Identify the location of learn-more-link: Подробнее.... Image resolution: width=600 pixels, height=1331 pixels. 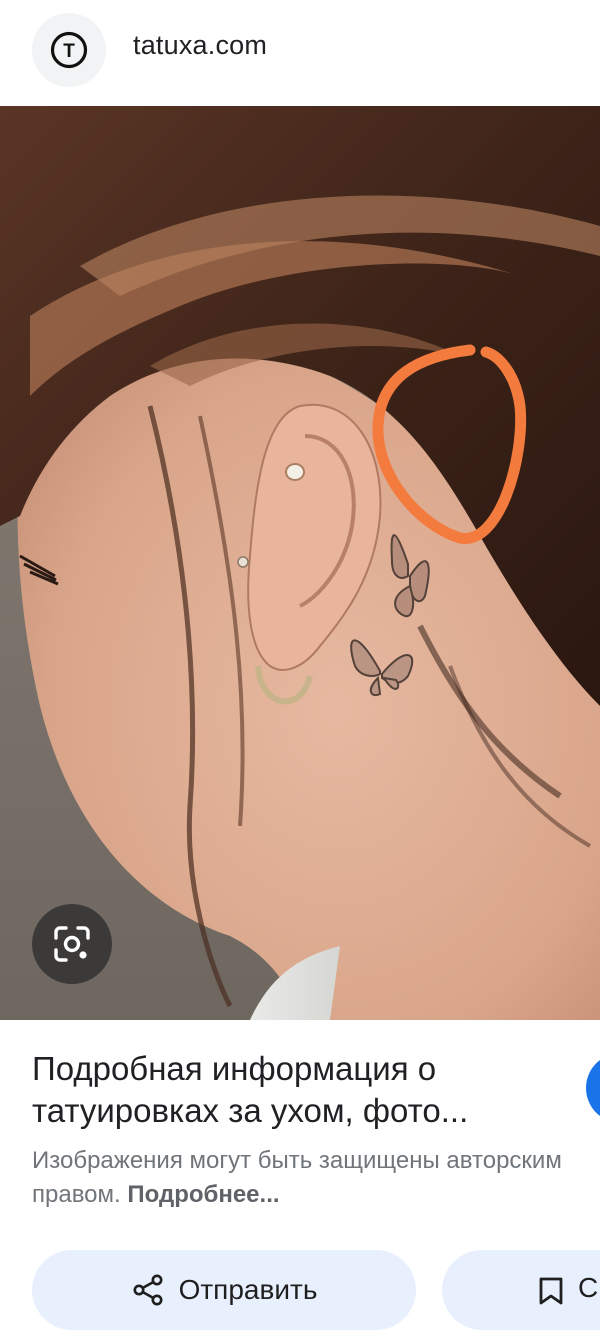
(203, 1194).